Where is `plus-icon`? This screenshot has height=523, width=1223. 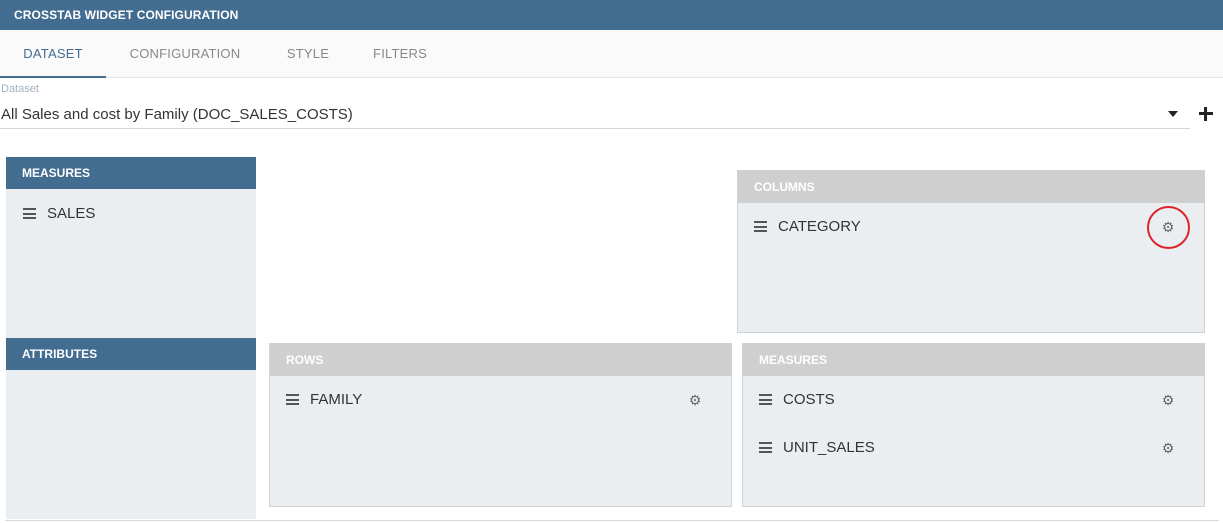
plus-icon is located at coordinates (1206, 114).